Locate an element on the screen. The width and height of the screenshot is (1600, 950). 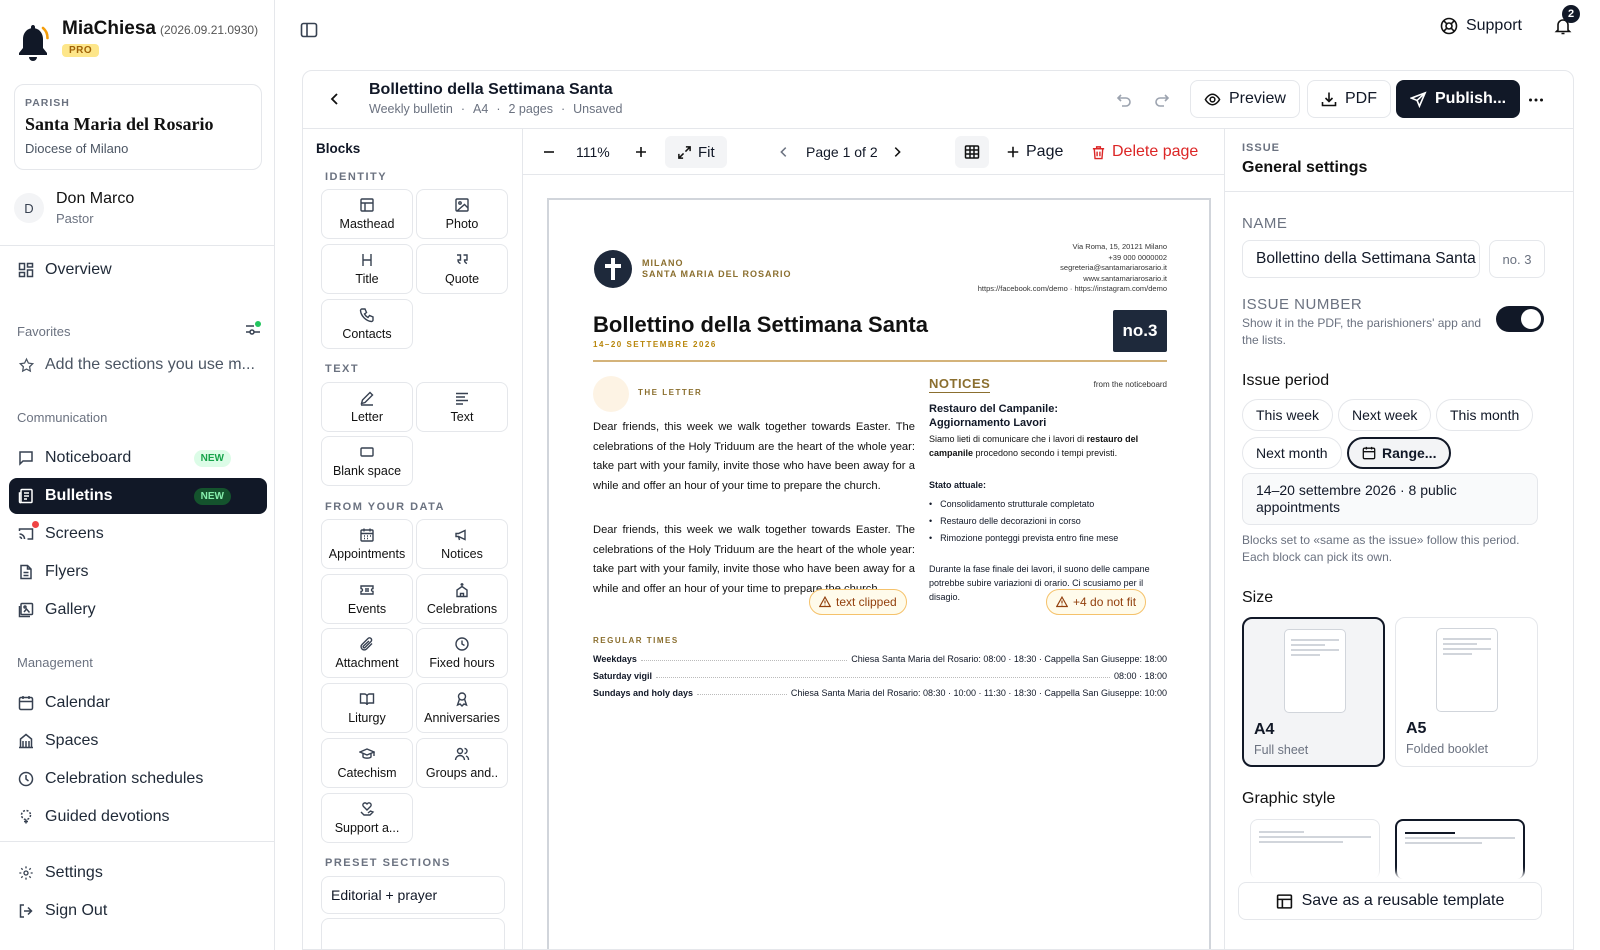
style-option-classic is located at coordinates (1315, 849).